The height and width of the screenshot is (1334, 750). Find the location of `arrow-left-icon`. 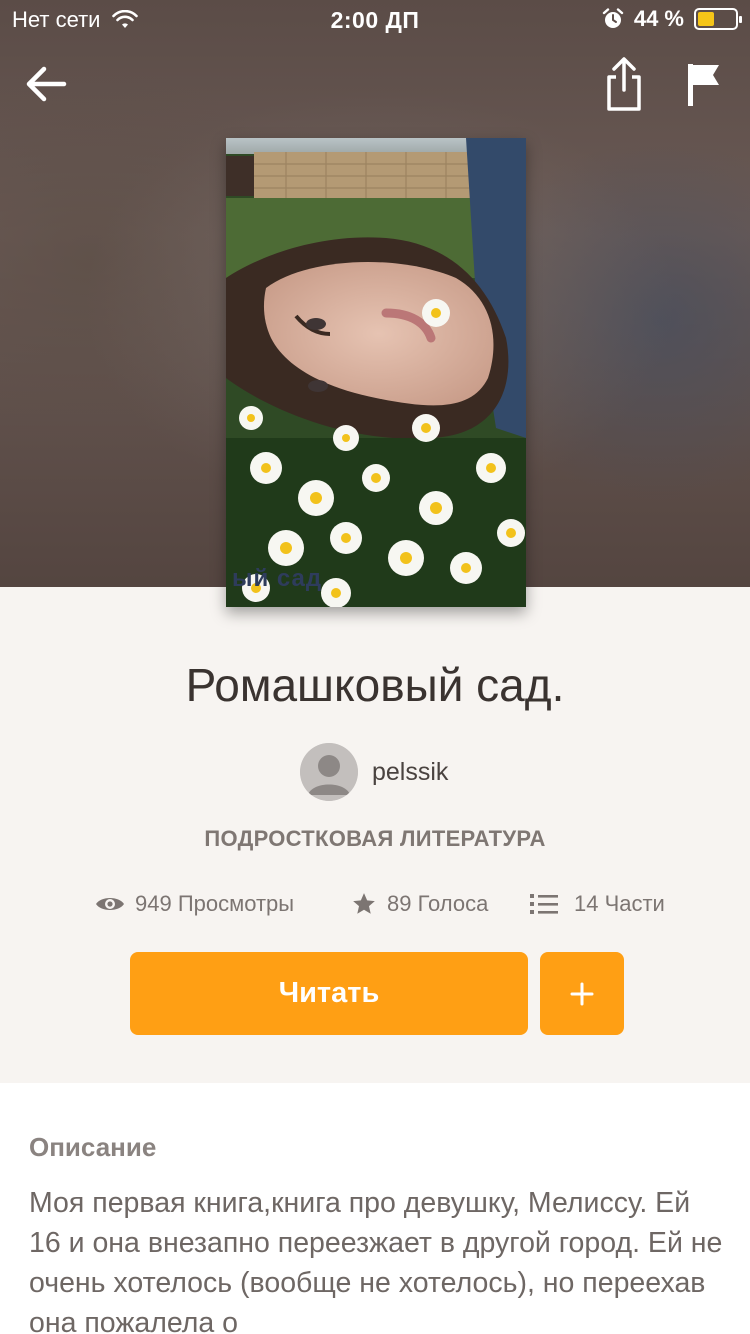

arrow-left-icon is located at coordinates (46, 84).